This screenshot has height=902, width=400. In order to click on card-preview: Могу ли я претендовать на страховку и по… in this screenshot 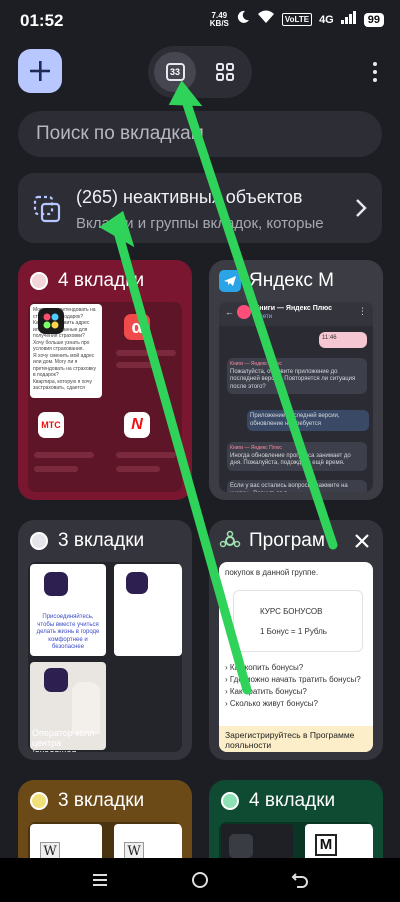, I will do `click(105, 397)`.